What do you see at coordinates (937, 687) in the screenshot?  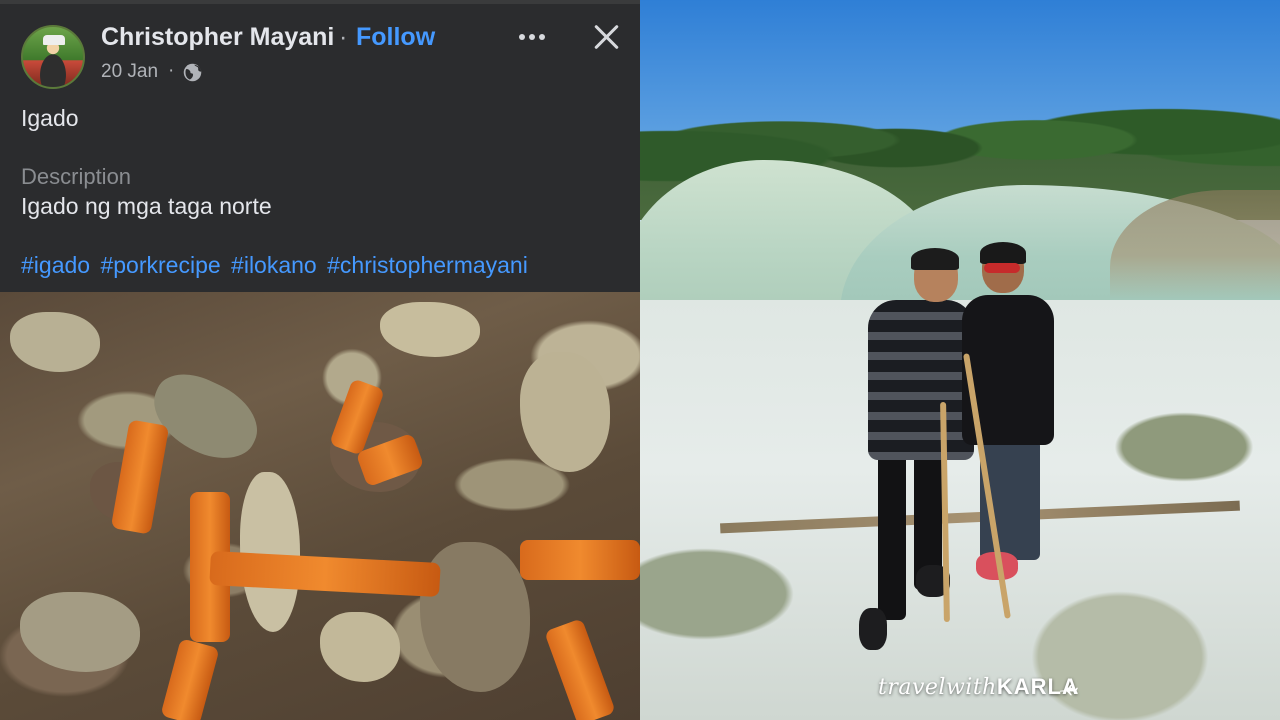 I see `watermark-script: travelwith` at bounding box center [937, 687].